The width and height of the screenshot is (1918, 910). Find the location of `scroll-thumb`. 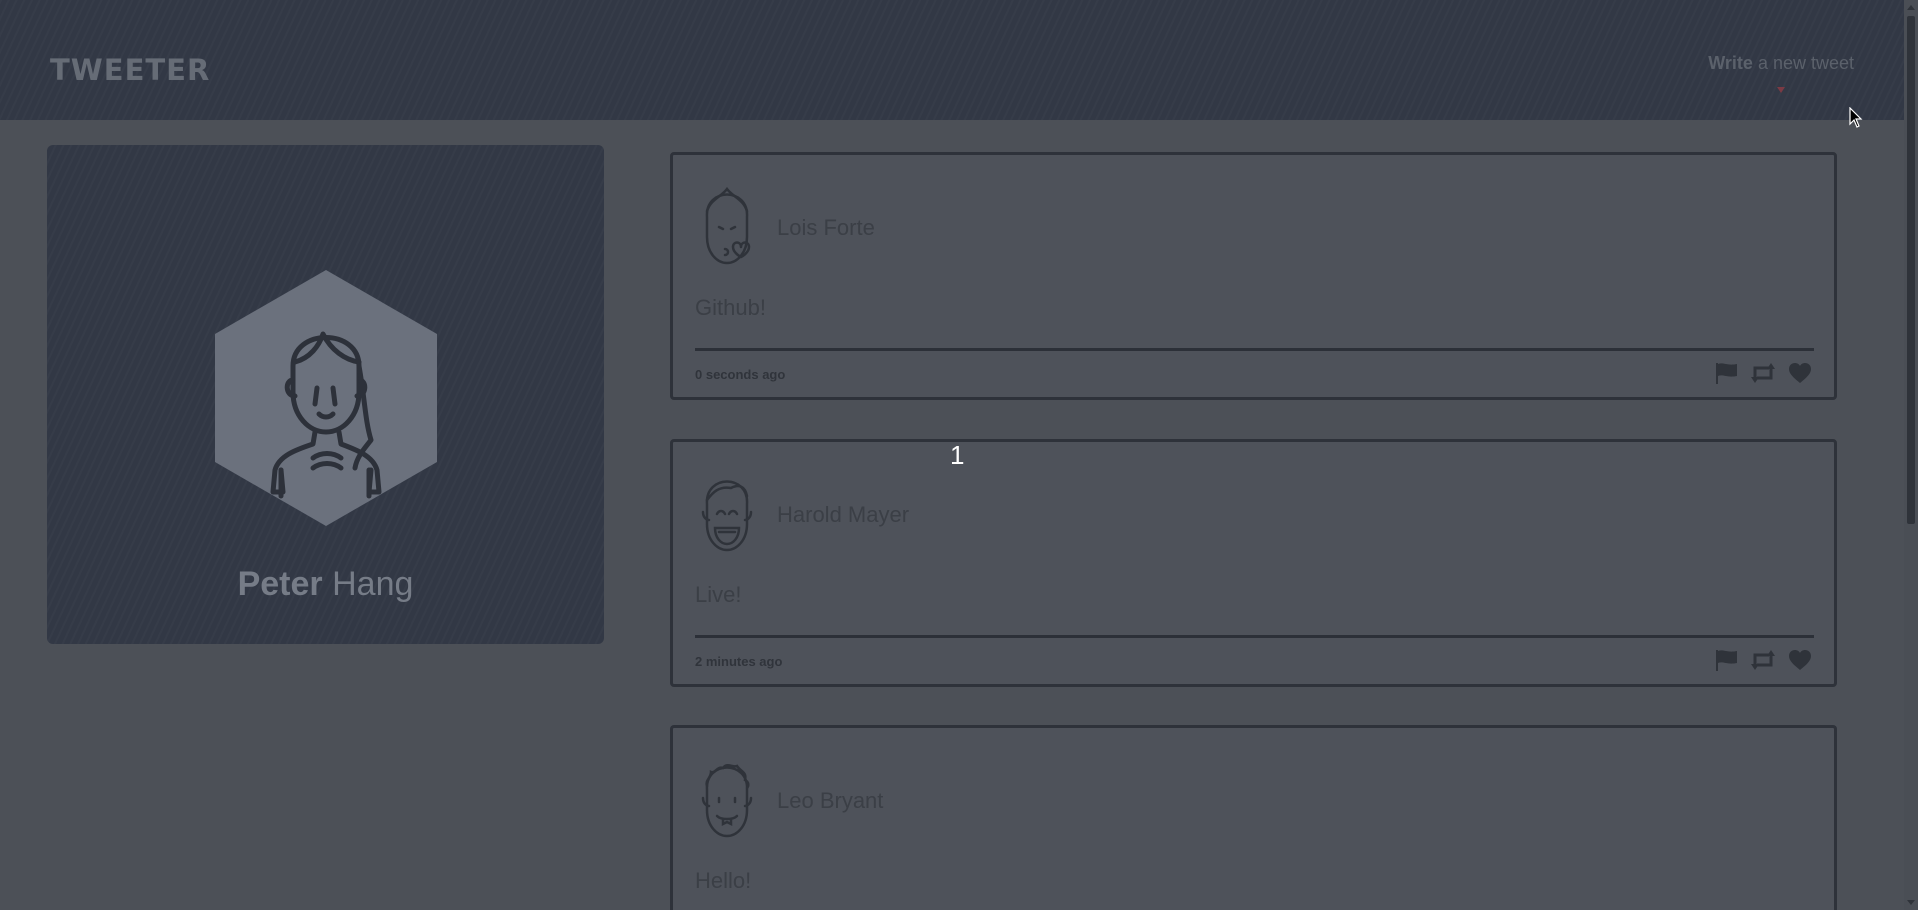

scroll-thumb is located at coordinates (1911, 270).